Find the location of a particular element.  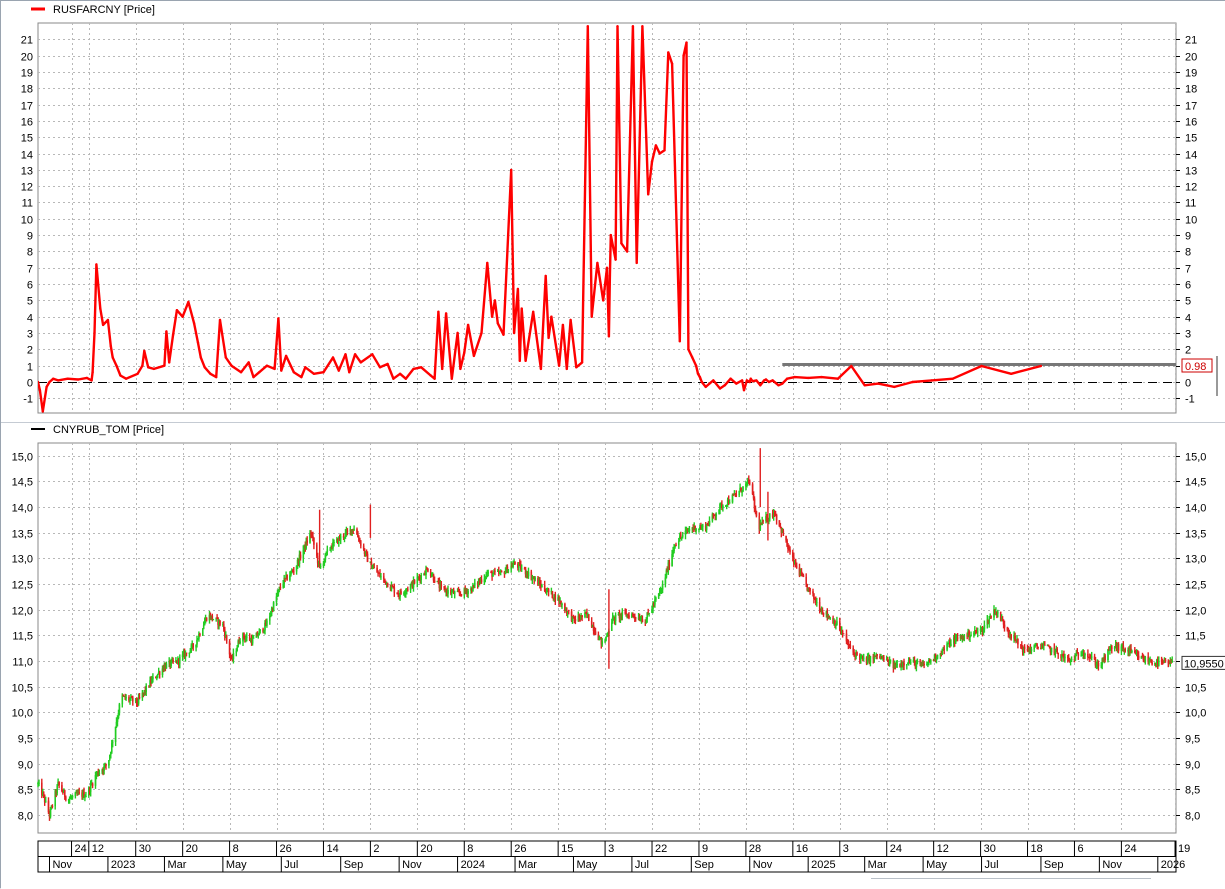

x-day-label: 14 is located at coordinates (332, 849).